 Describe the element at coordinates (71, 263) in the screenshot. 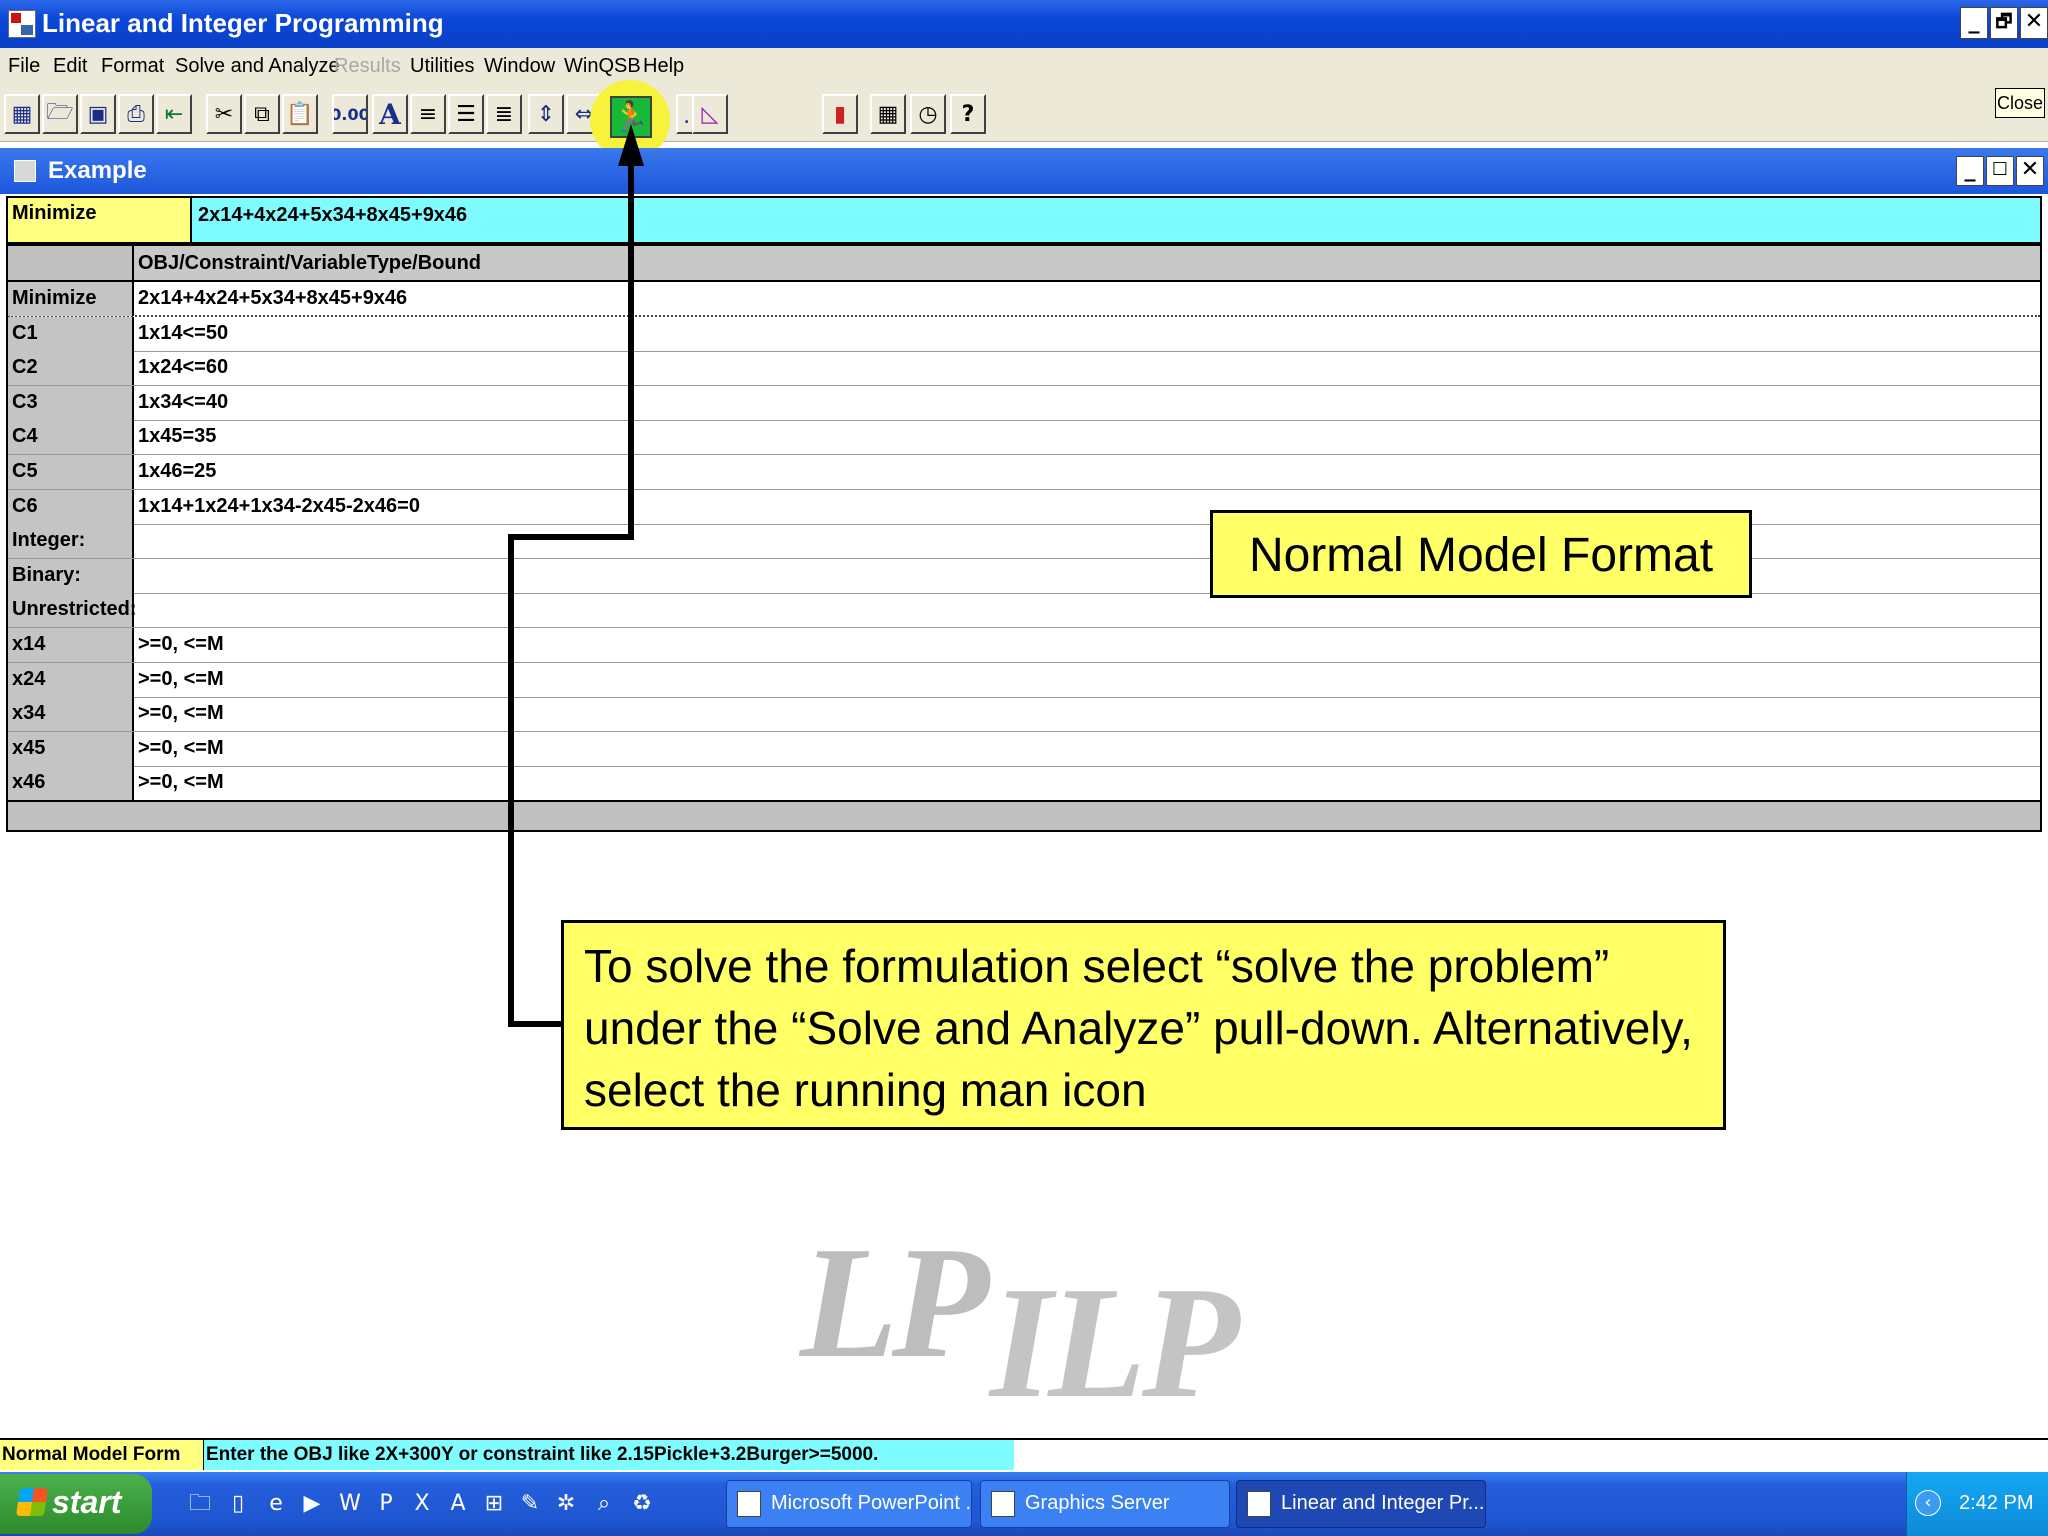

I see `grid-corner` at that location.